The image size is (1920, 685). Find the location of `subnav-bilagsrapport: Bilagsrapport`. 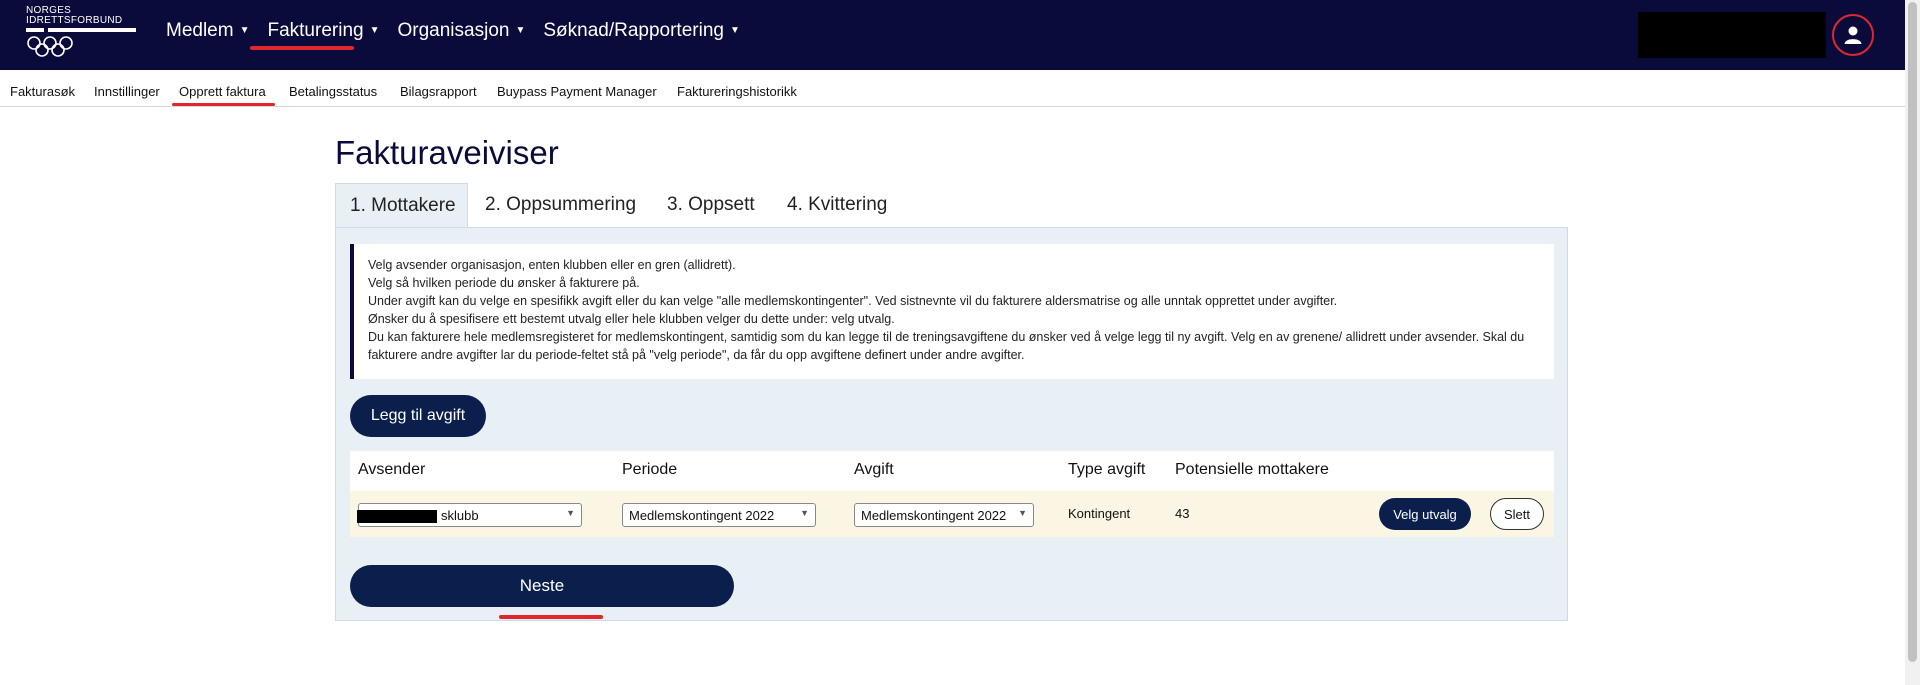

subnav-bilagsrapport: Bilagsrapport is located at coordinates (438, 91).